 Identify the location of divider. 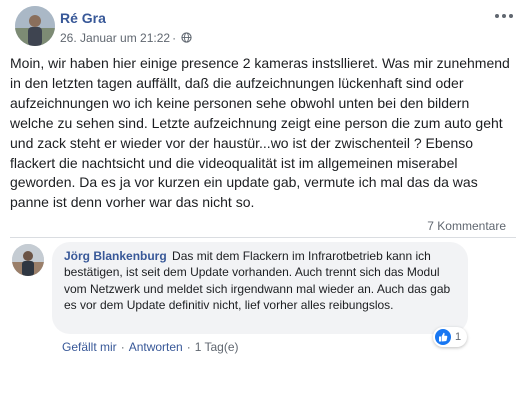
(263, 237).